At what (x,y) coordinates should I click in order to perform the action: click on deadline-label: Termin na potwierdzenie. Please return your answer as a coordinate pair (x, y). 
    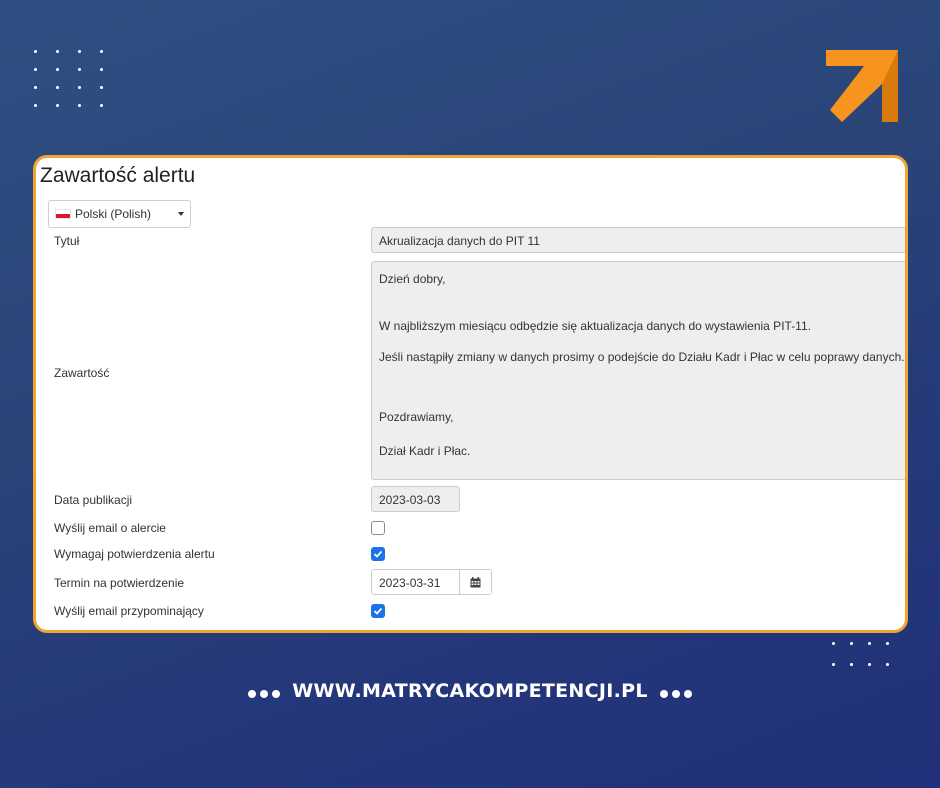
    Looking at the image, I should click on (119, 583).